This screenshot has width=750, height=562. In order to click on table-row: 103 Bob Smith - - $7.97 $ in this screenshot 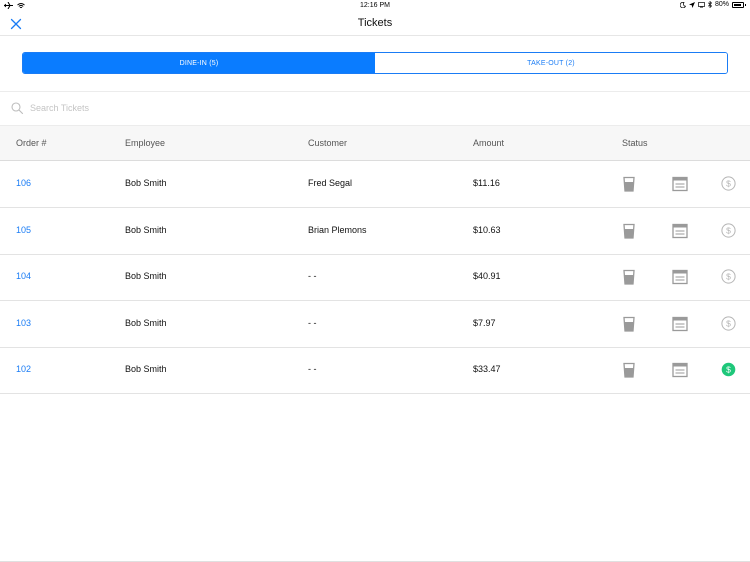, I will do `click(375, 324)`.